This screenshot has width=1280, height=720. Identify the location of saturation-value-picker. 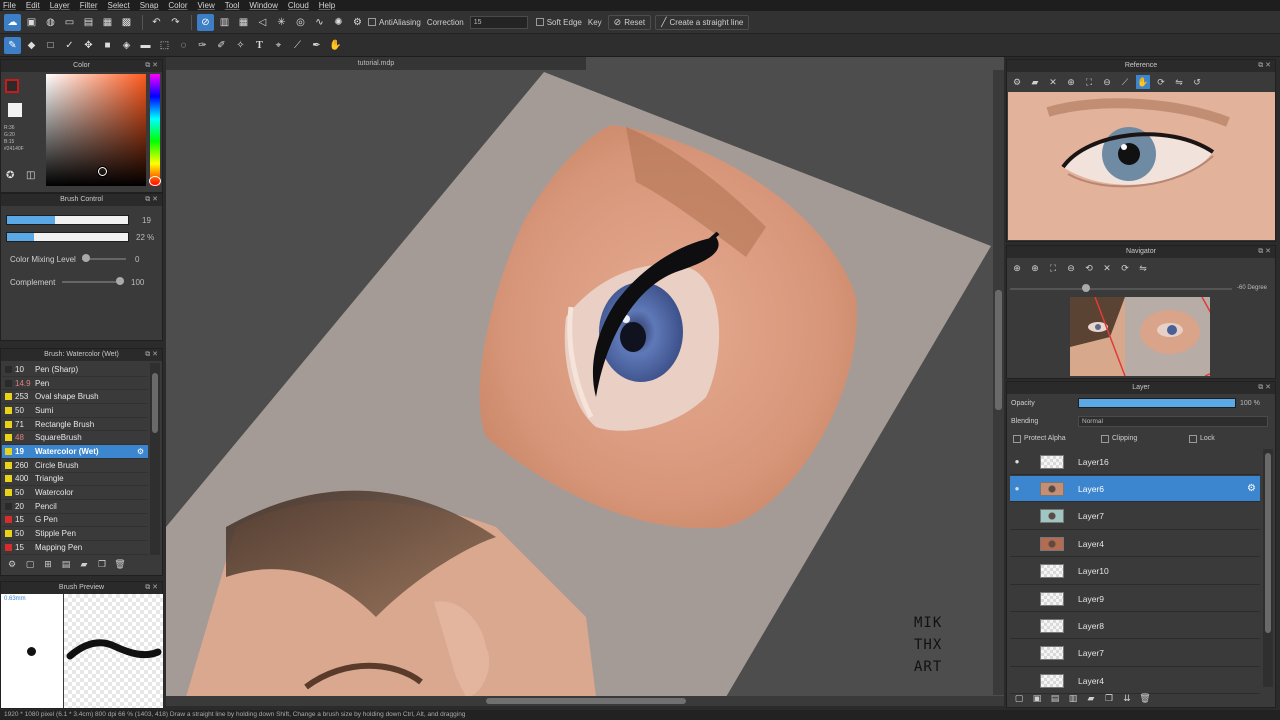
(96, 130).